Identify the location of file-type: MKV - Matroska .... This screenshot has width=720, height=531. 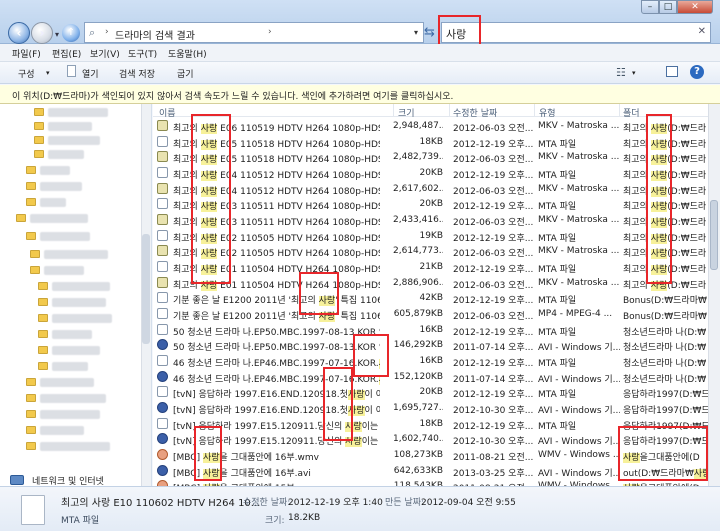
(579, 251).